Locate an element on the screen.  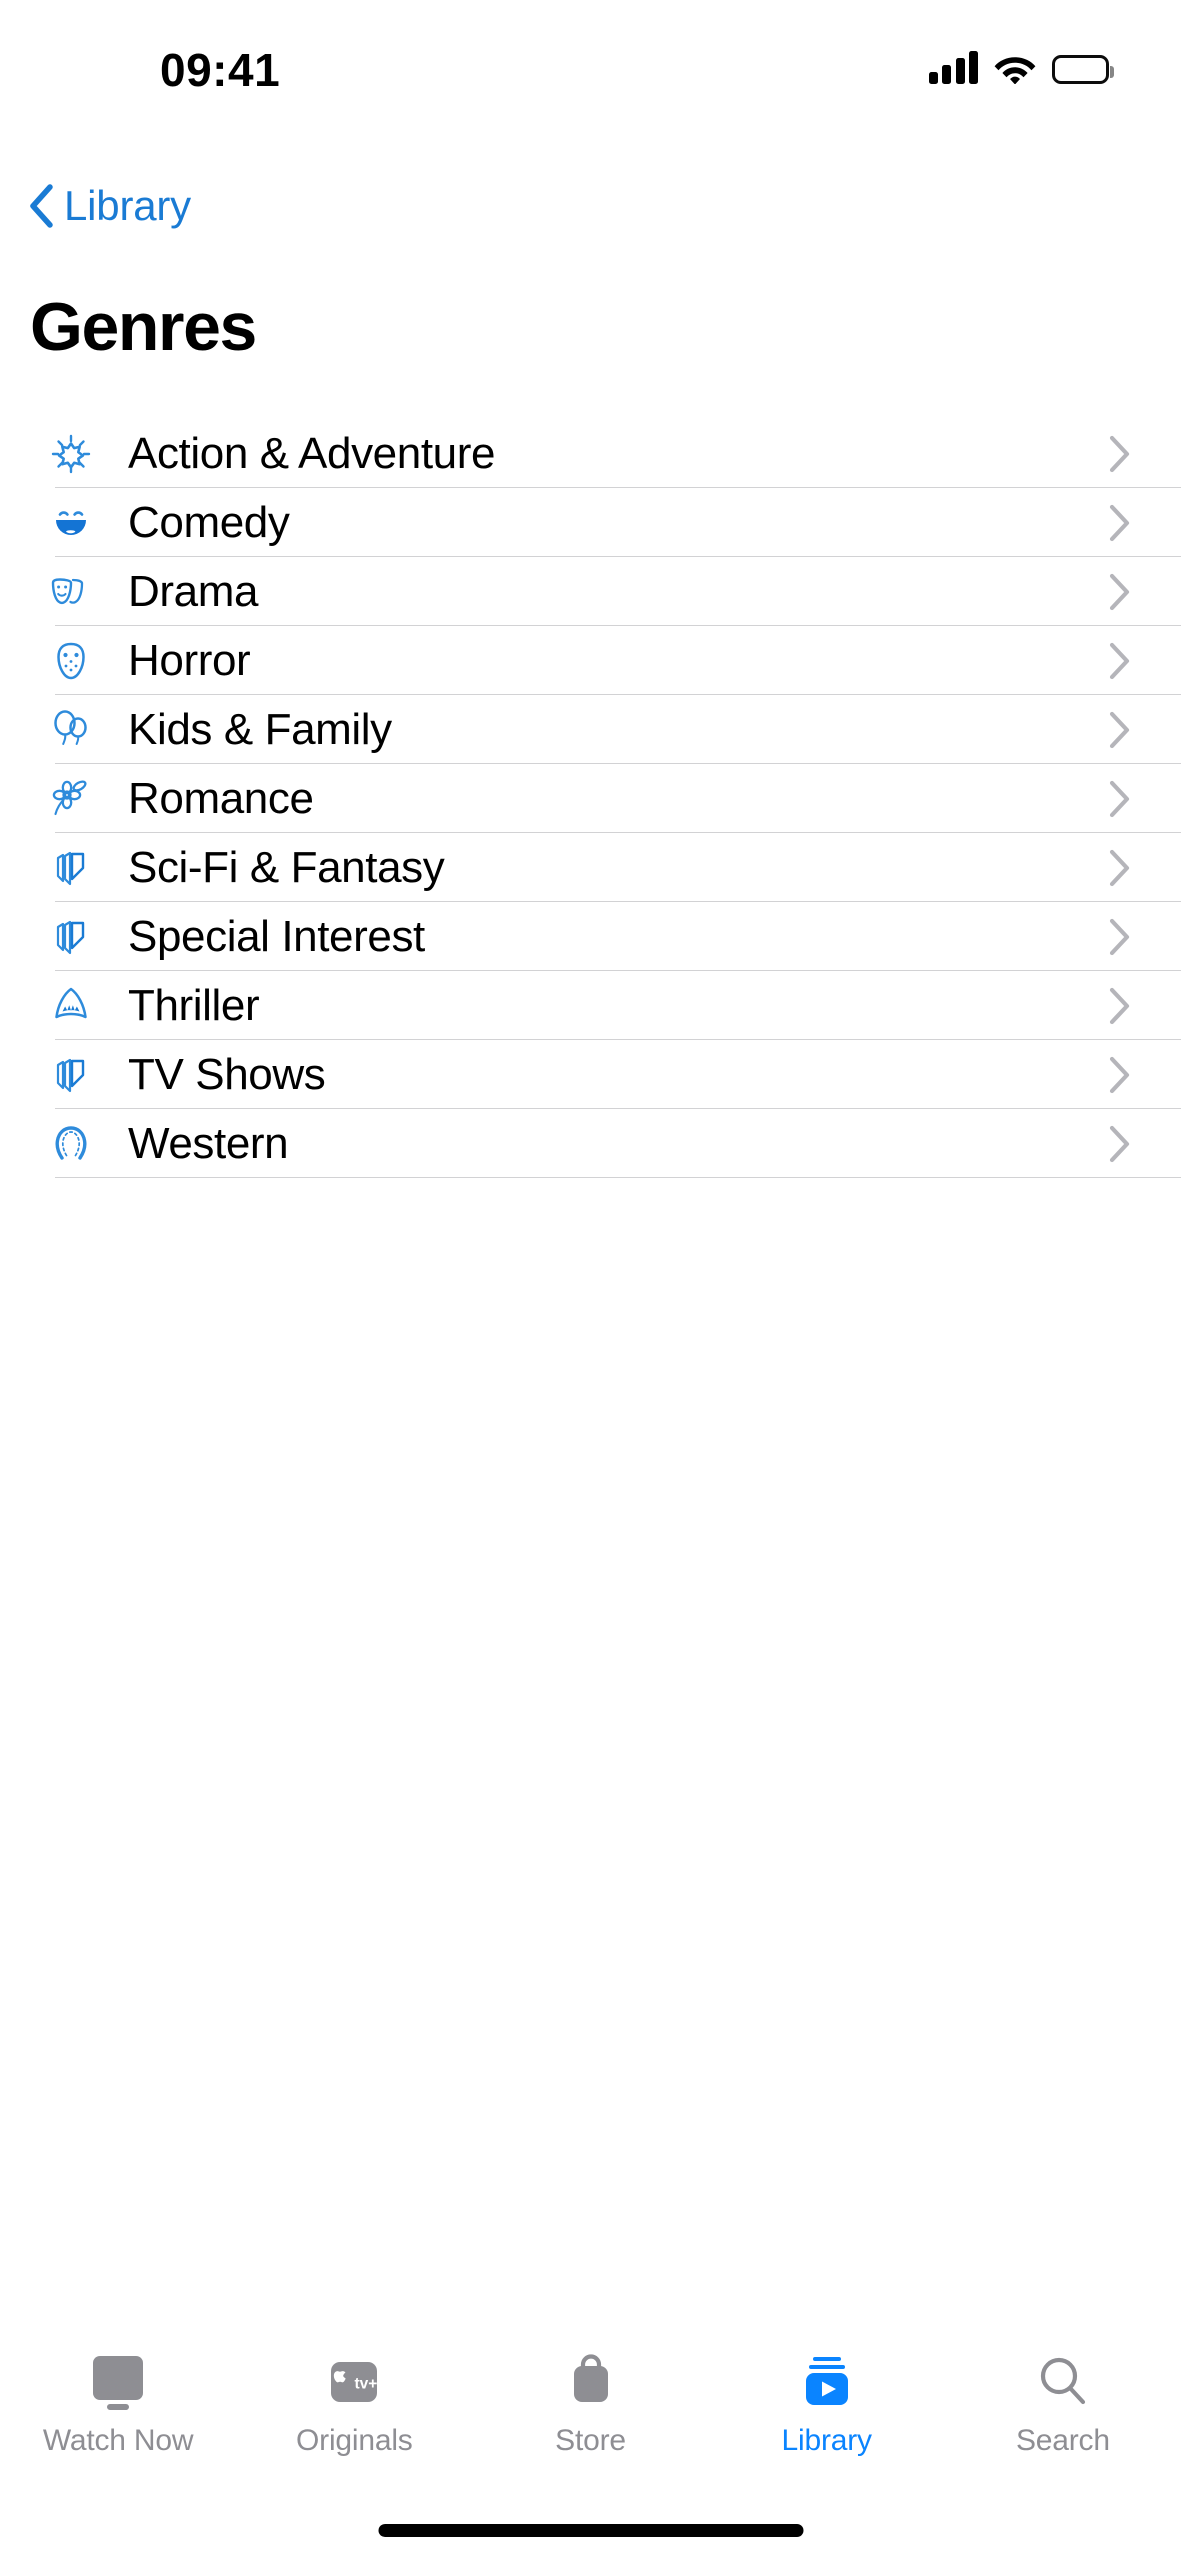
tab-label: Watch Now is located at coordinates (118, 2440).